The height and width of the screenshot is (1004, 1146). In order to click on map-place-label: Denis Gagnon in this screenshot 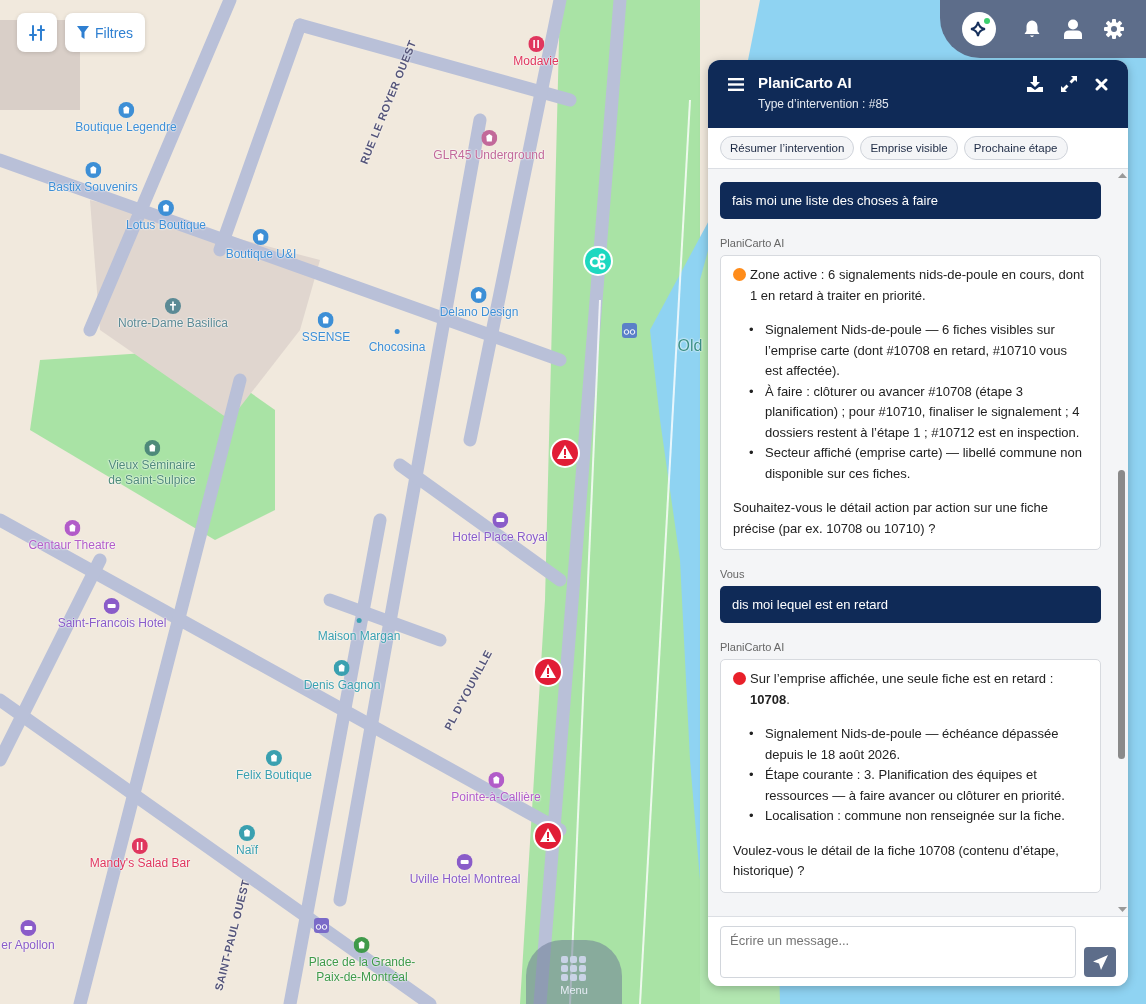, I will do `click(342, 685)`.